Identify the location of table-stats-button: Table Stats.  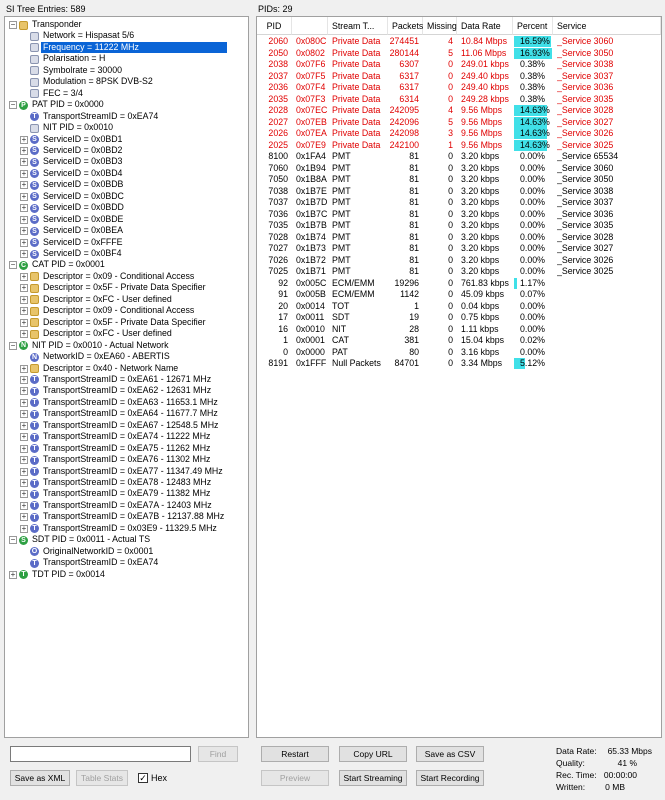
(102, 778).